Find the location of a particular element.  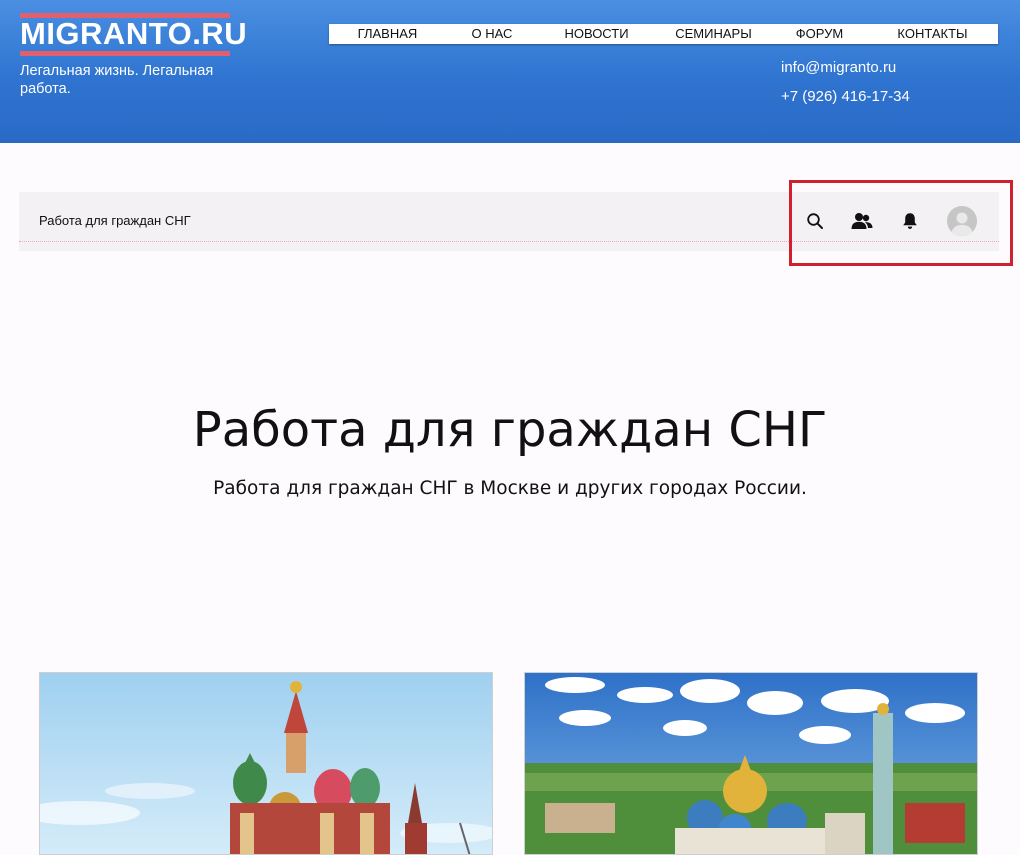

moscow-cathedral-image is located at coordinates (266, 763).